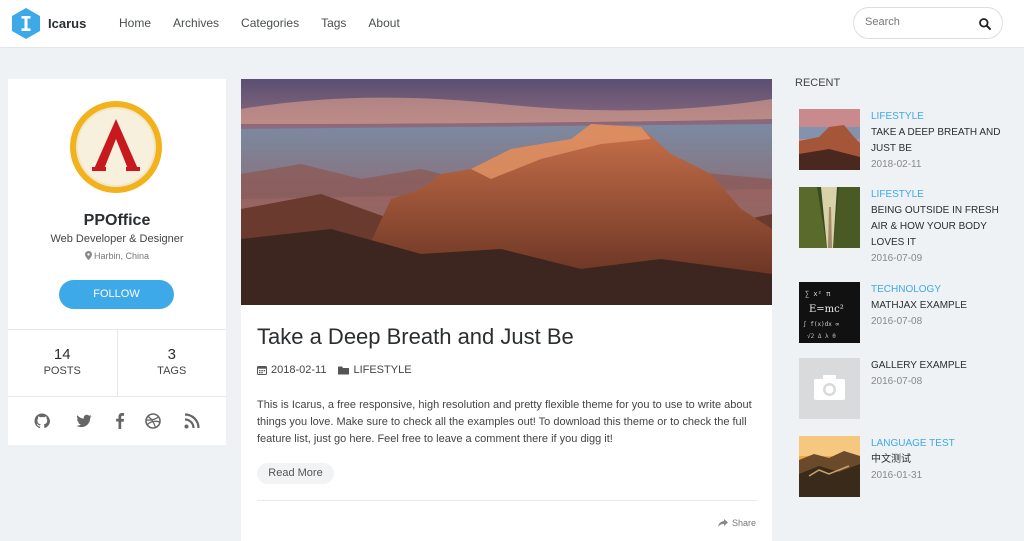 The height and width of the screenshot is (541, 1024). What do you see at coordinates (920, 22) in the screenshot?
I see `search-input` at bounding box center [920, 22].